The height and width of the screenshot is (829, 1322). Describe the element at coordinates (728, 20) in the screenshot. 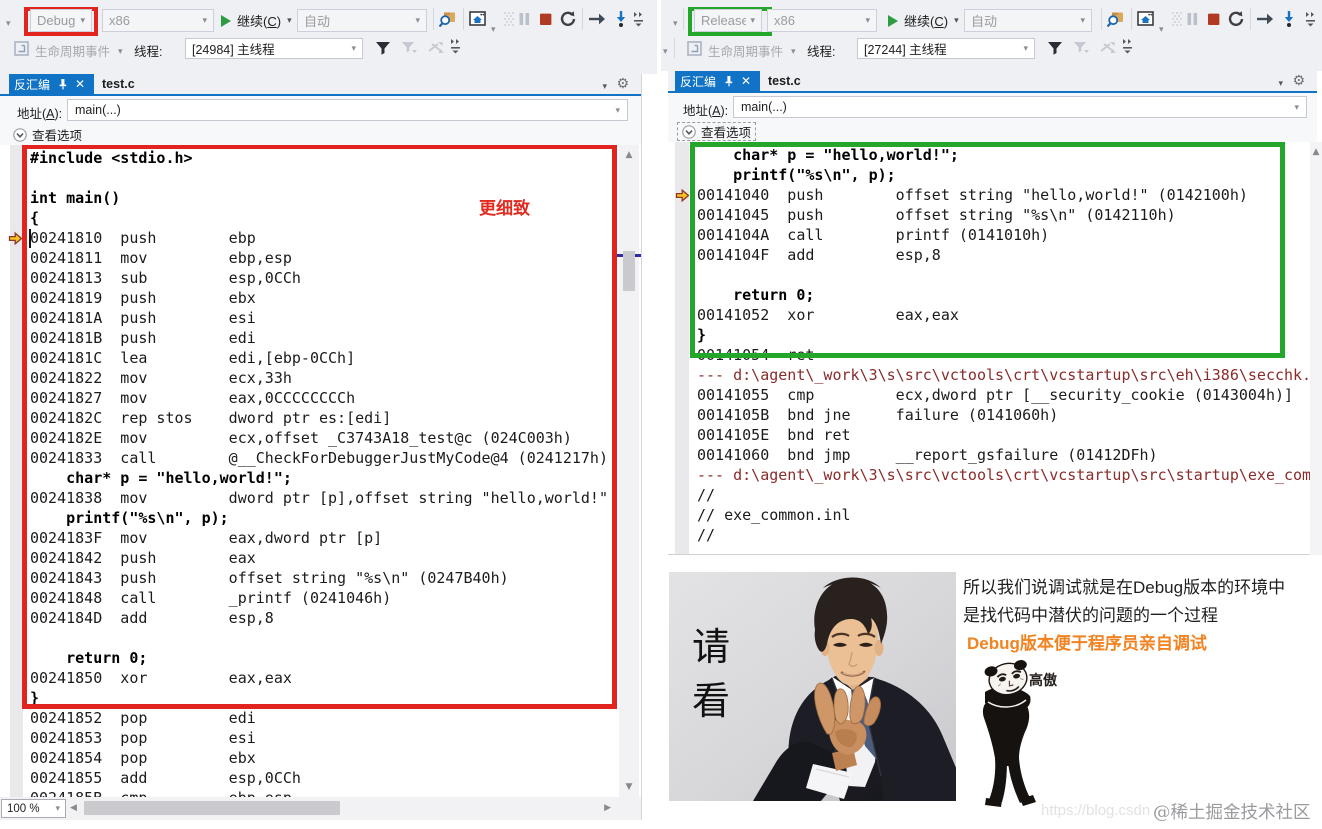

I see `configuration-combo: Release ▾` at that location.